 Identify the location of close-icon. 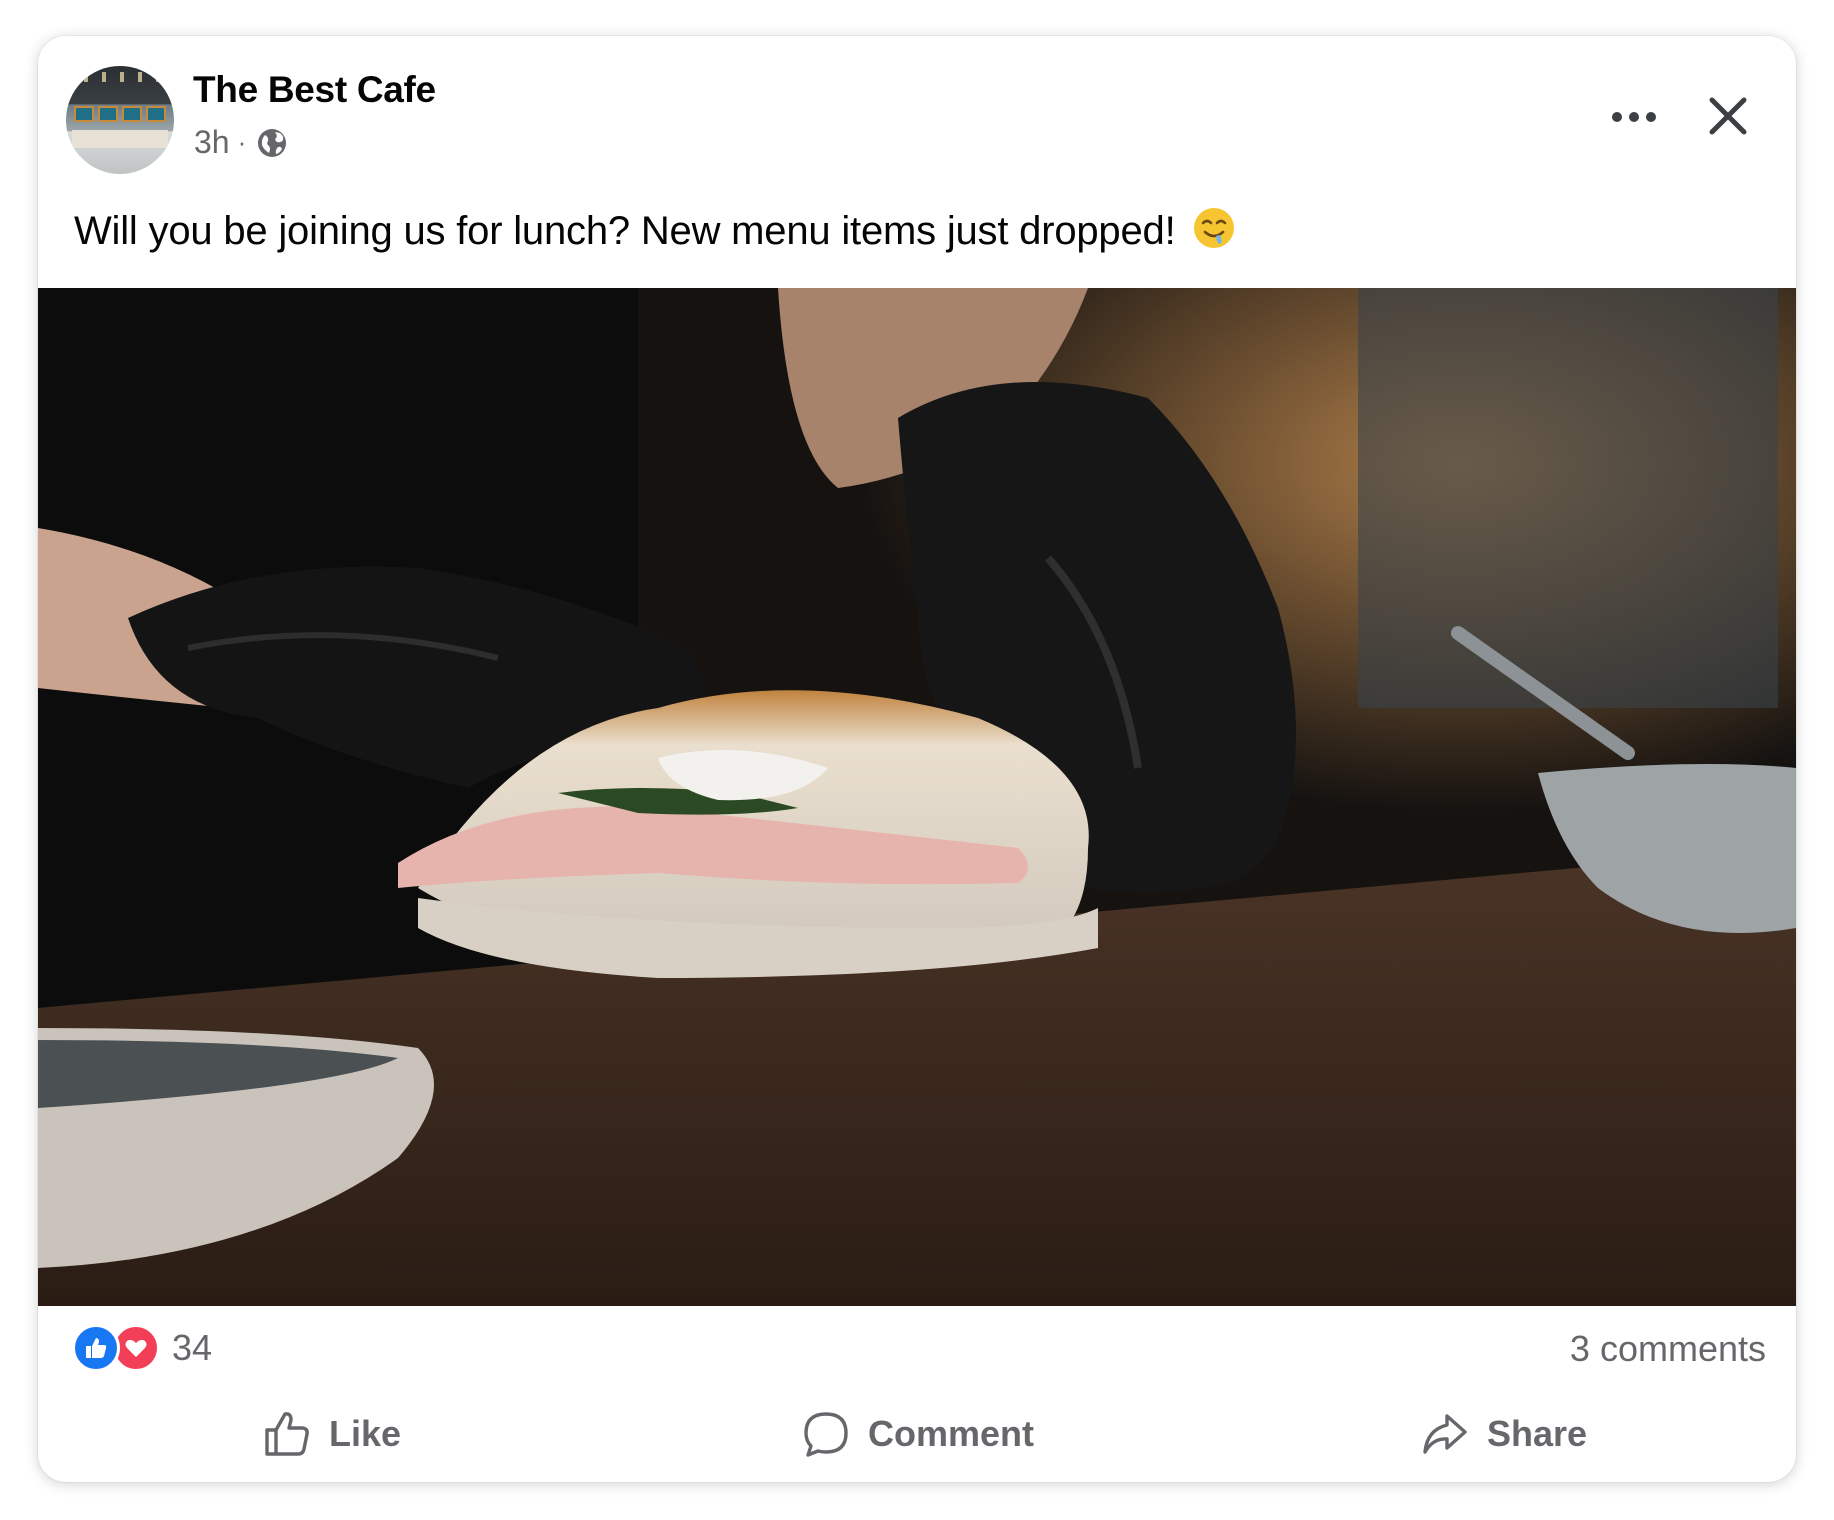
(1728, 116).